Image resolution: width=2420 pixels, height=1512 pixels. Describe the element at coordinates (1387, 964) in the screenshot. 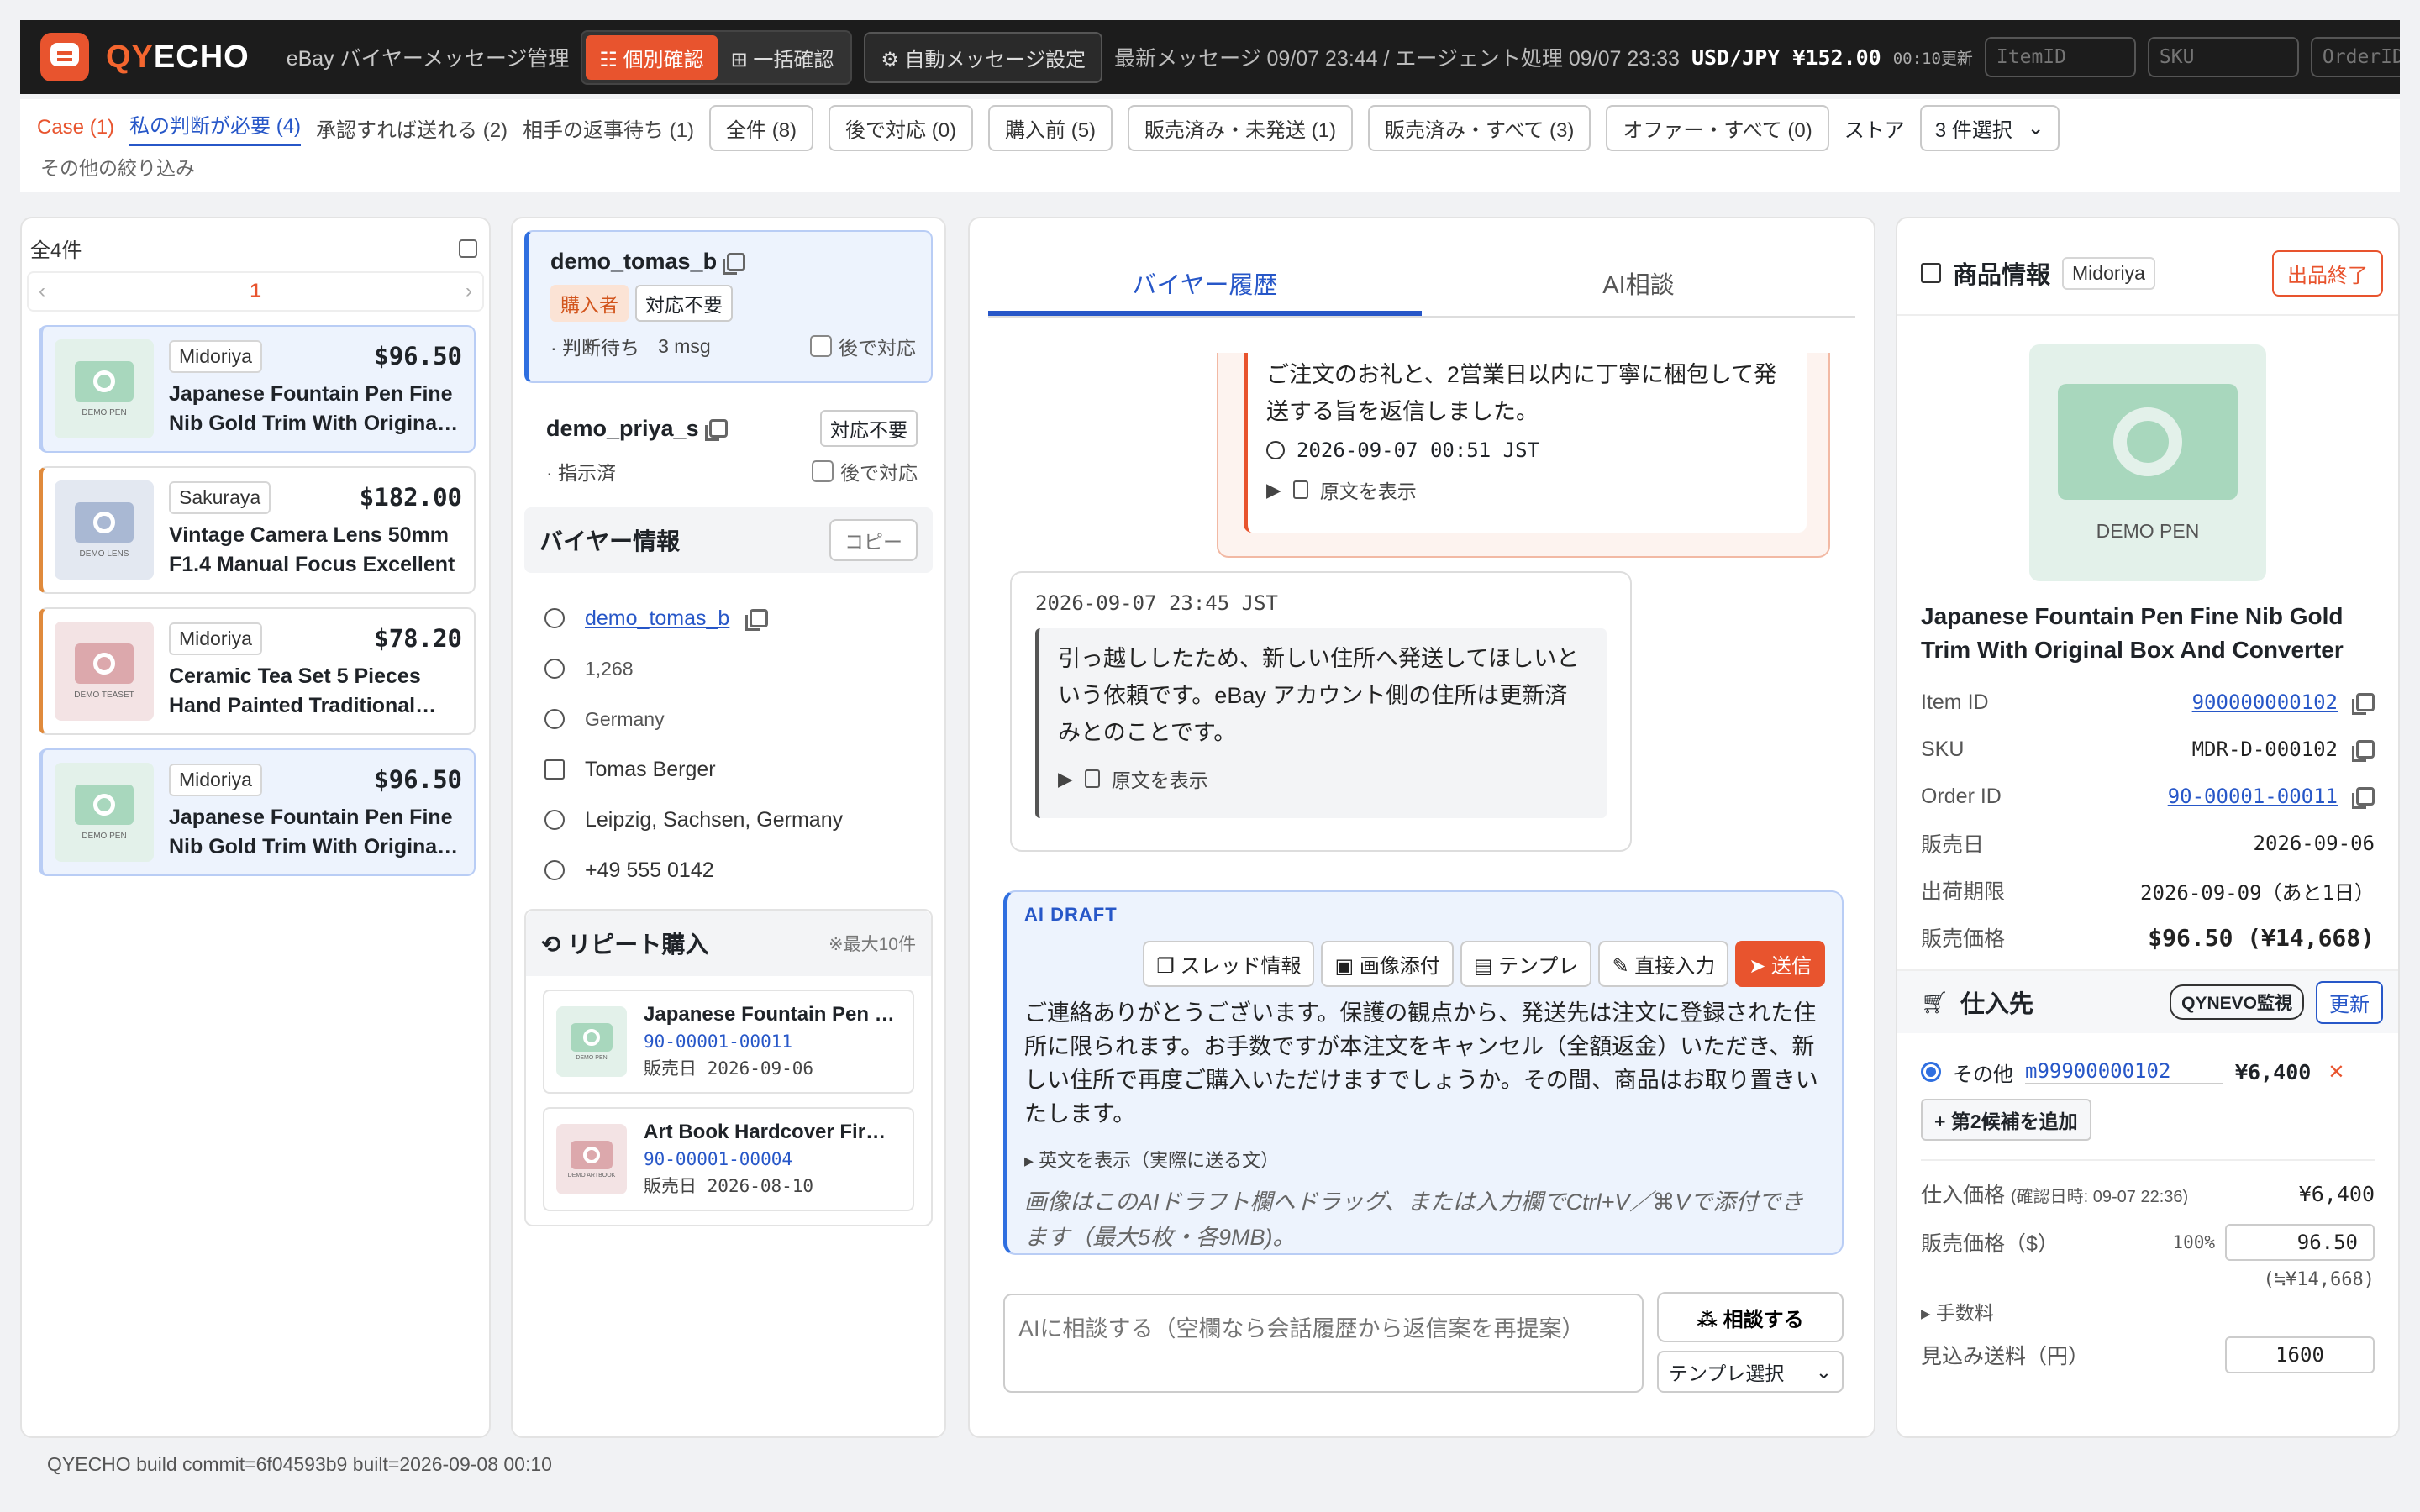

I see `attach-image-button: ▣ 画像添付` at that location.